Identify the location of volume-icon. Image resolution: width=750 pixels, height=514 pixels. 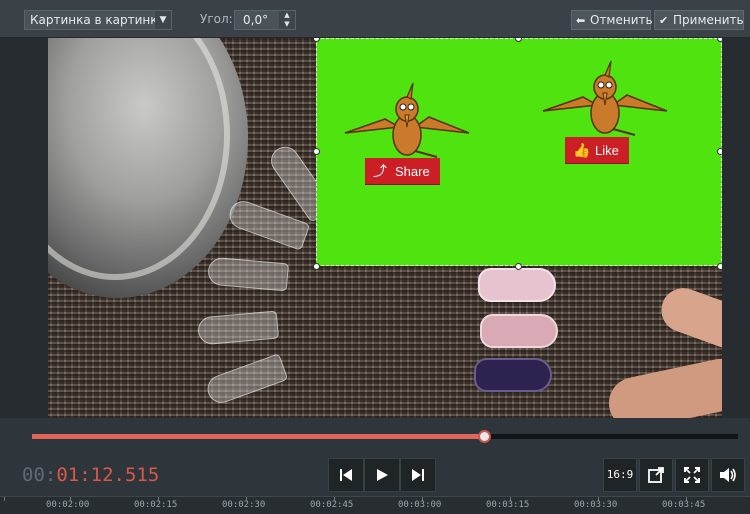
(728, 475).